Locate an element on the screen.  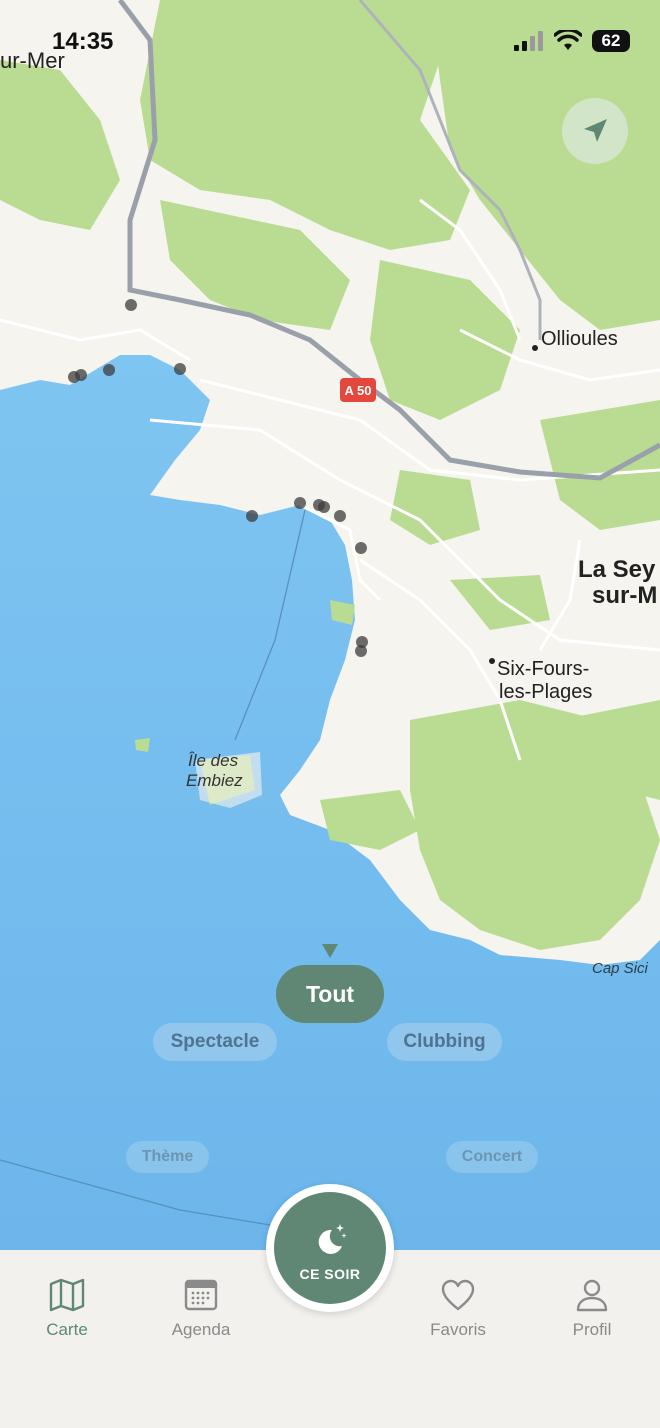
tab-profil: Profil is located at coordinates (592, 1309).